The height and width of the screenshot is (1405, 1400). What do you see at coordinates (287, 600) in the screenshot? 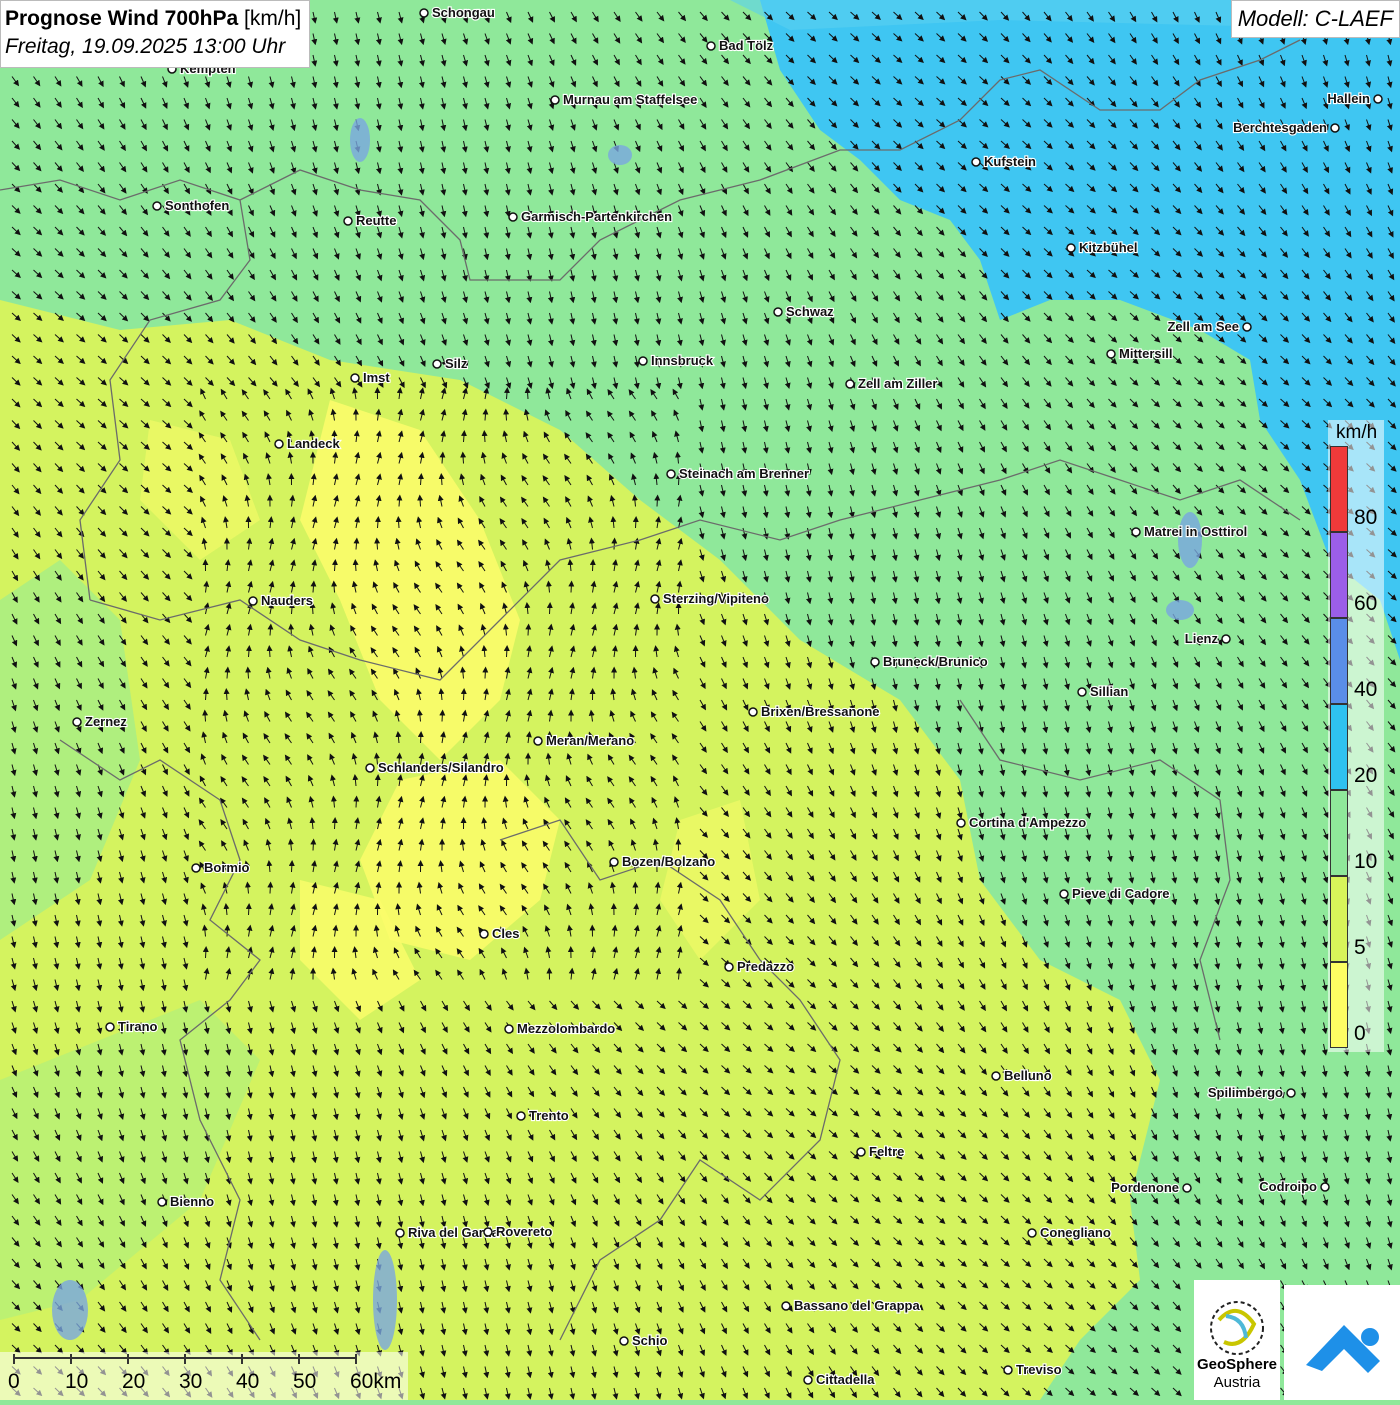
I see `city-label: Nauders` at bounding box center [287, 600].